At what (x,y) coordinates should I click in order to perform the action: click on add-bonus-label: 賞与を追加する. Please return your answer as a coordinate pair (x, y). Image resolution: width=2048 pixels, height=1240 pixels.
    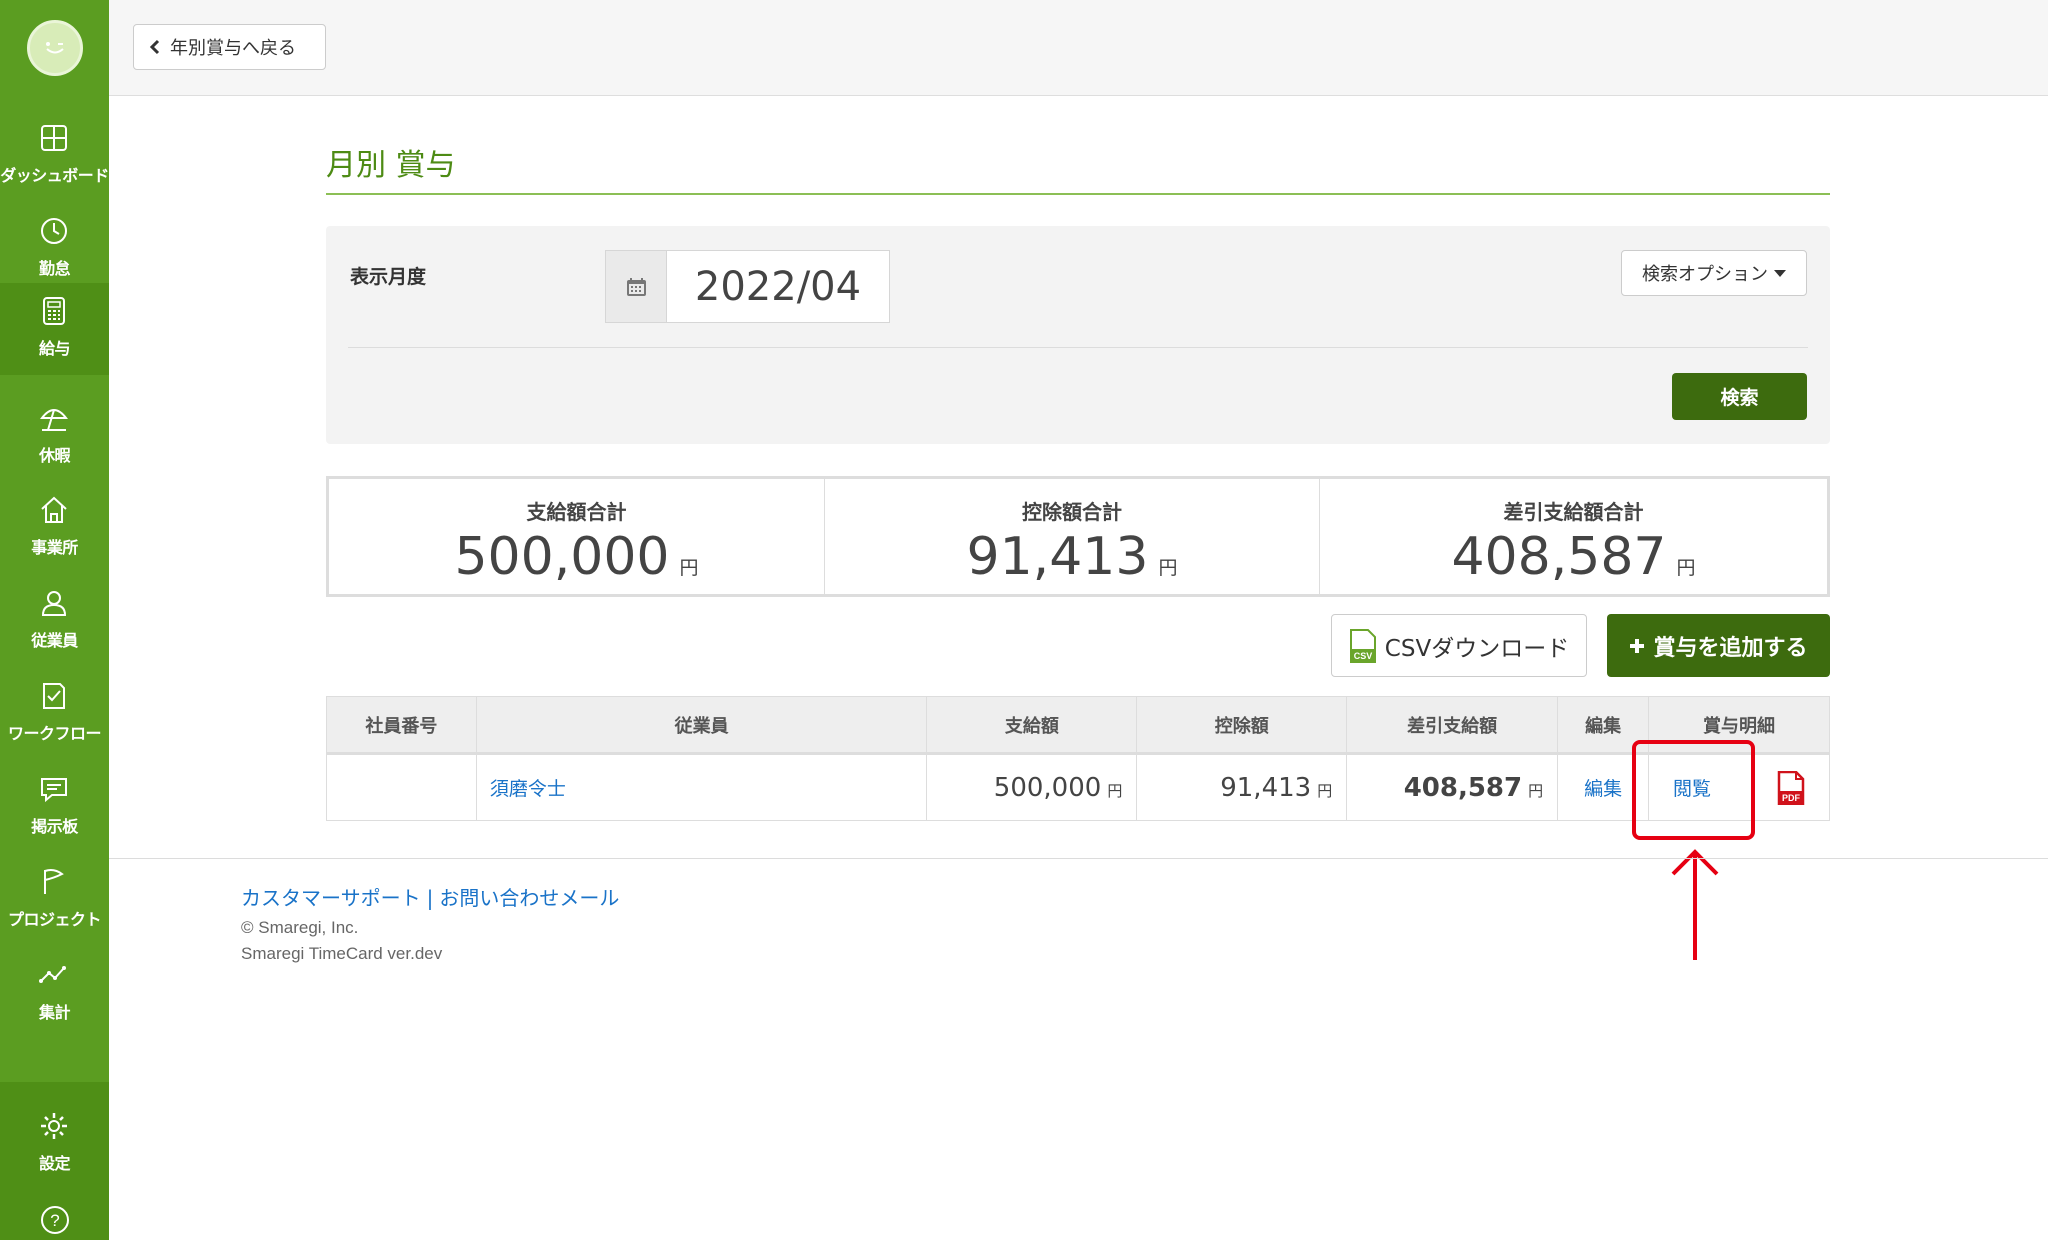
    Looking at the image, I should click on (1730, 648).